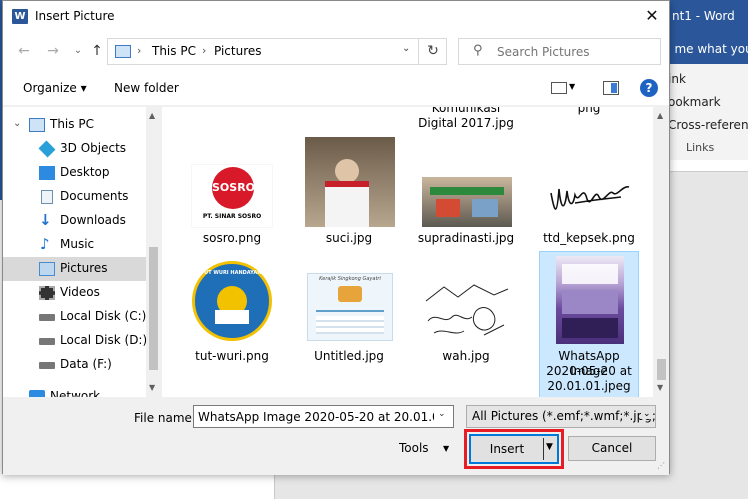 This screenshot has width=748, height=499. Describe the element at coordinates (238, 51) in the screenshot. I see `breadcrumb-pictures: Pictures` at that location.